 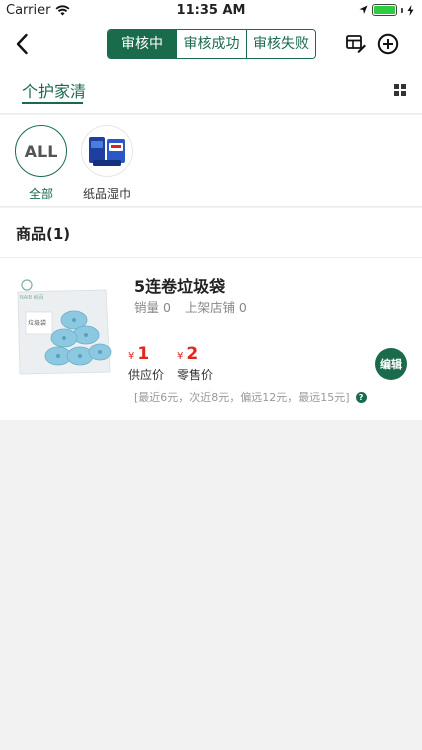 What do you see at coordinates (54, 90) in the screenshot?
I see `category-tab-personal-care: 个护家清` at bounding box center [54, 90].